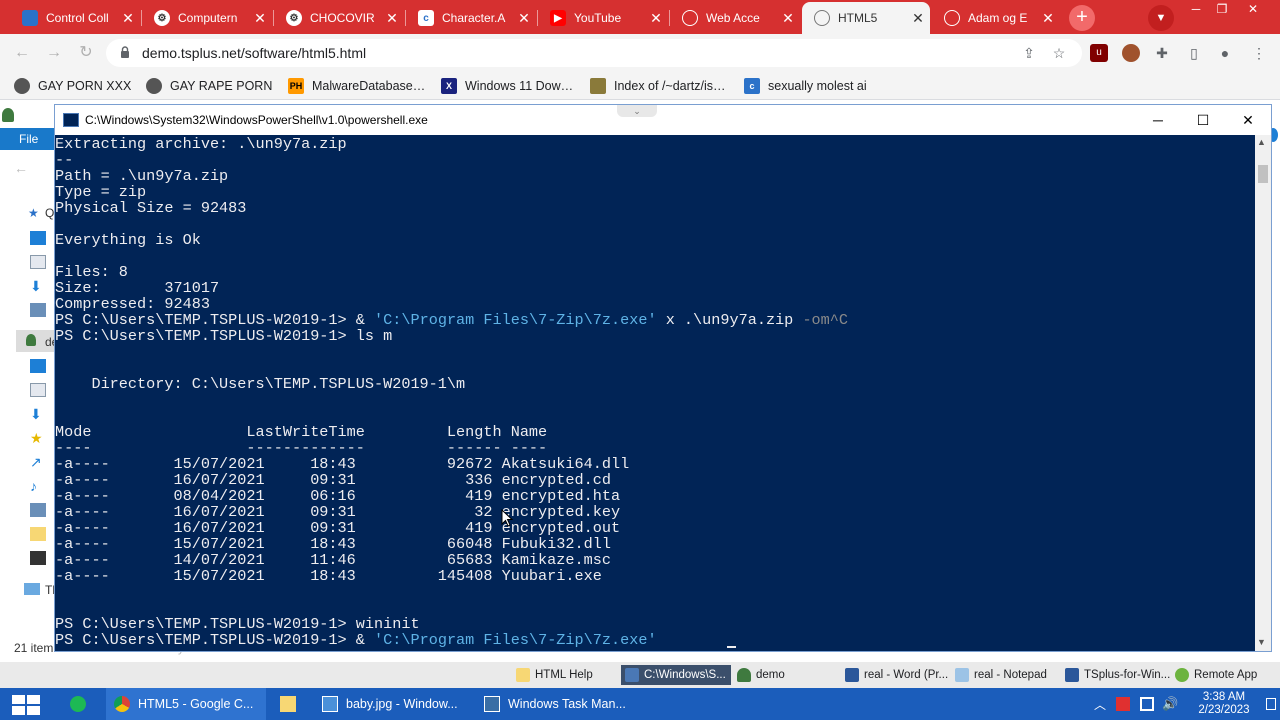 The height and width of the screenshot is (720, 1280). I want to click on windows-start-icon, so click(27, 705).